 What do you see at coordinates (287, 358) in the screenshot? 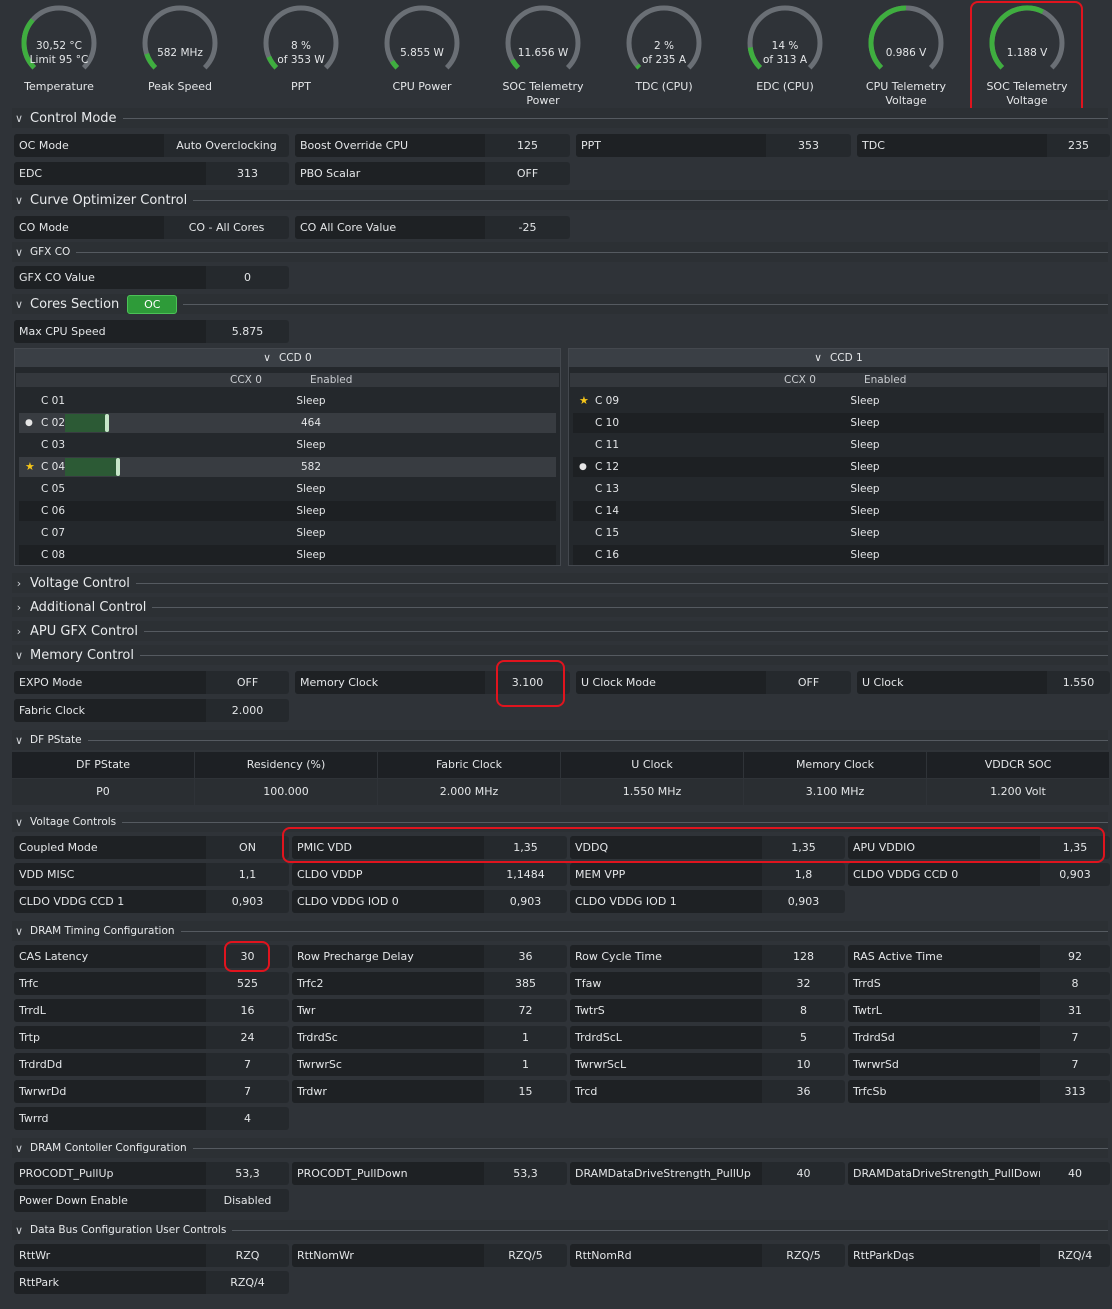
I see `ccd0-header: ∨ CCD 0` at bounding box center [287, 358].